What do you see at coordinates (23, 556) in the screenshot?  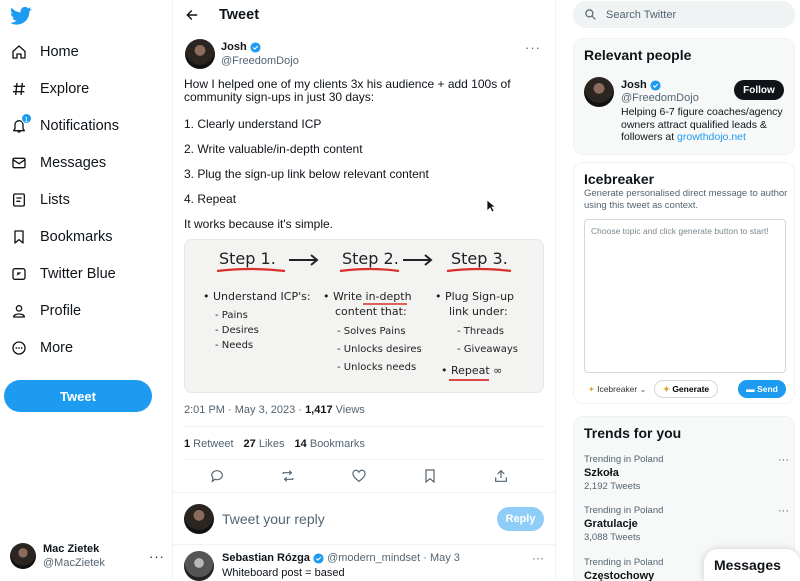 I see `account-avatar` at bounding box center [23, 556].